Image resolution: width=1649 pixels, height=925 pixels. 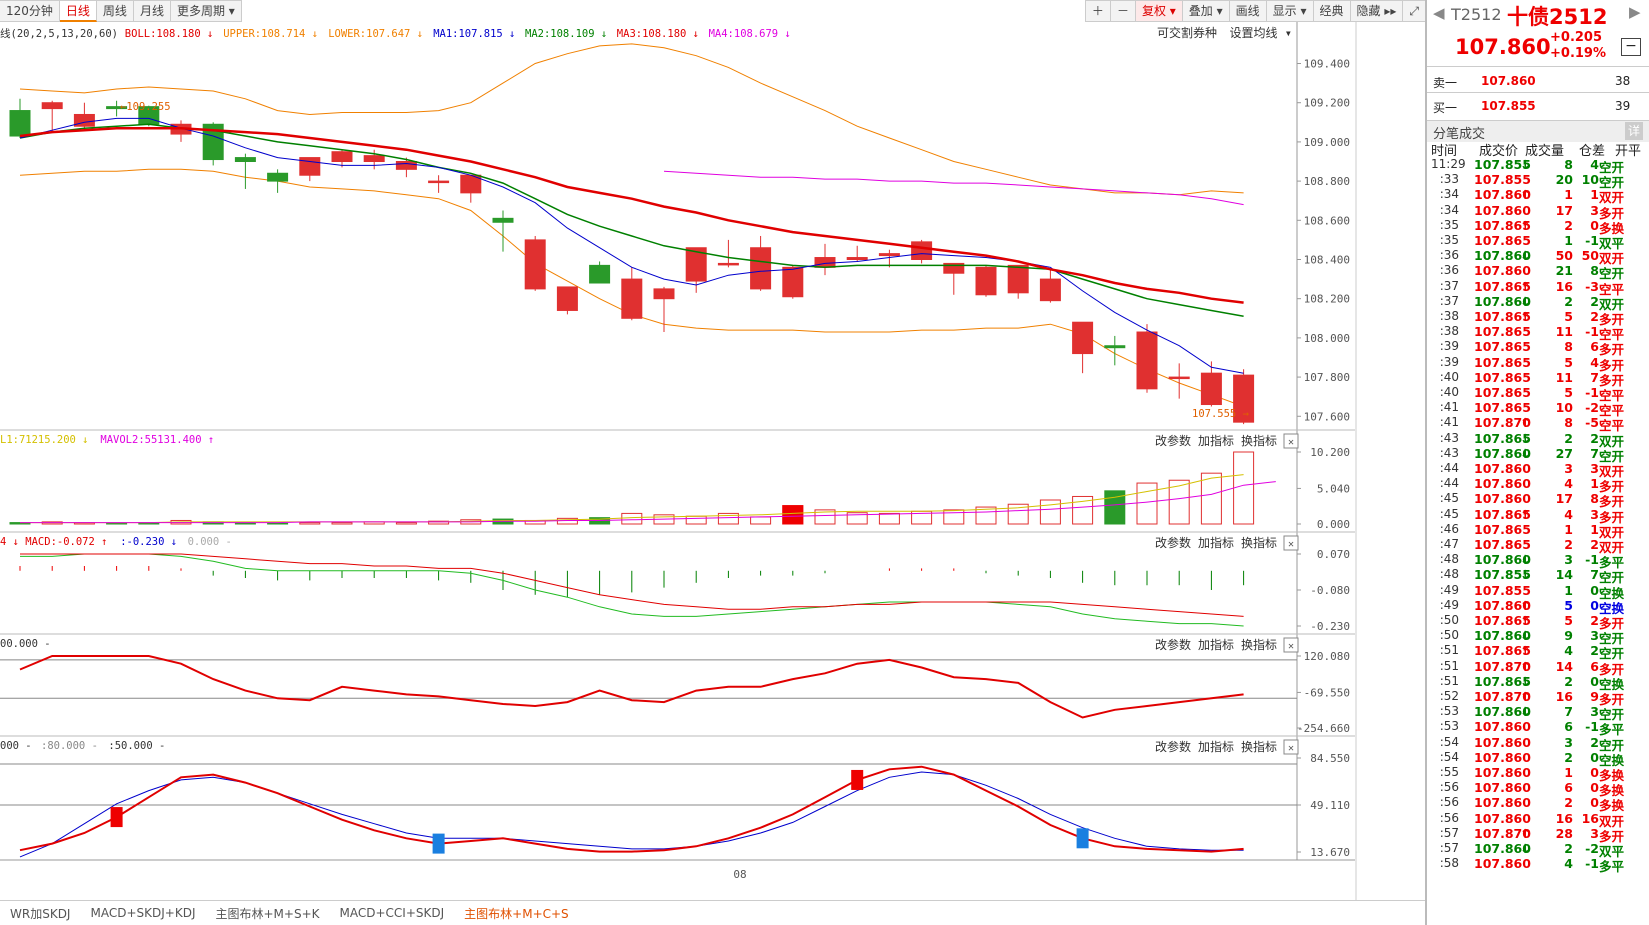 I want to click on vol-tick: 0.000, so click(x=1333, y=524).